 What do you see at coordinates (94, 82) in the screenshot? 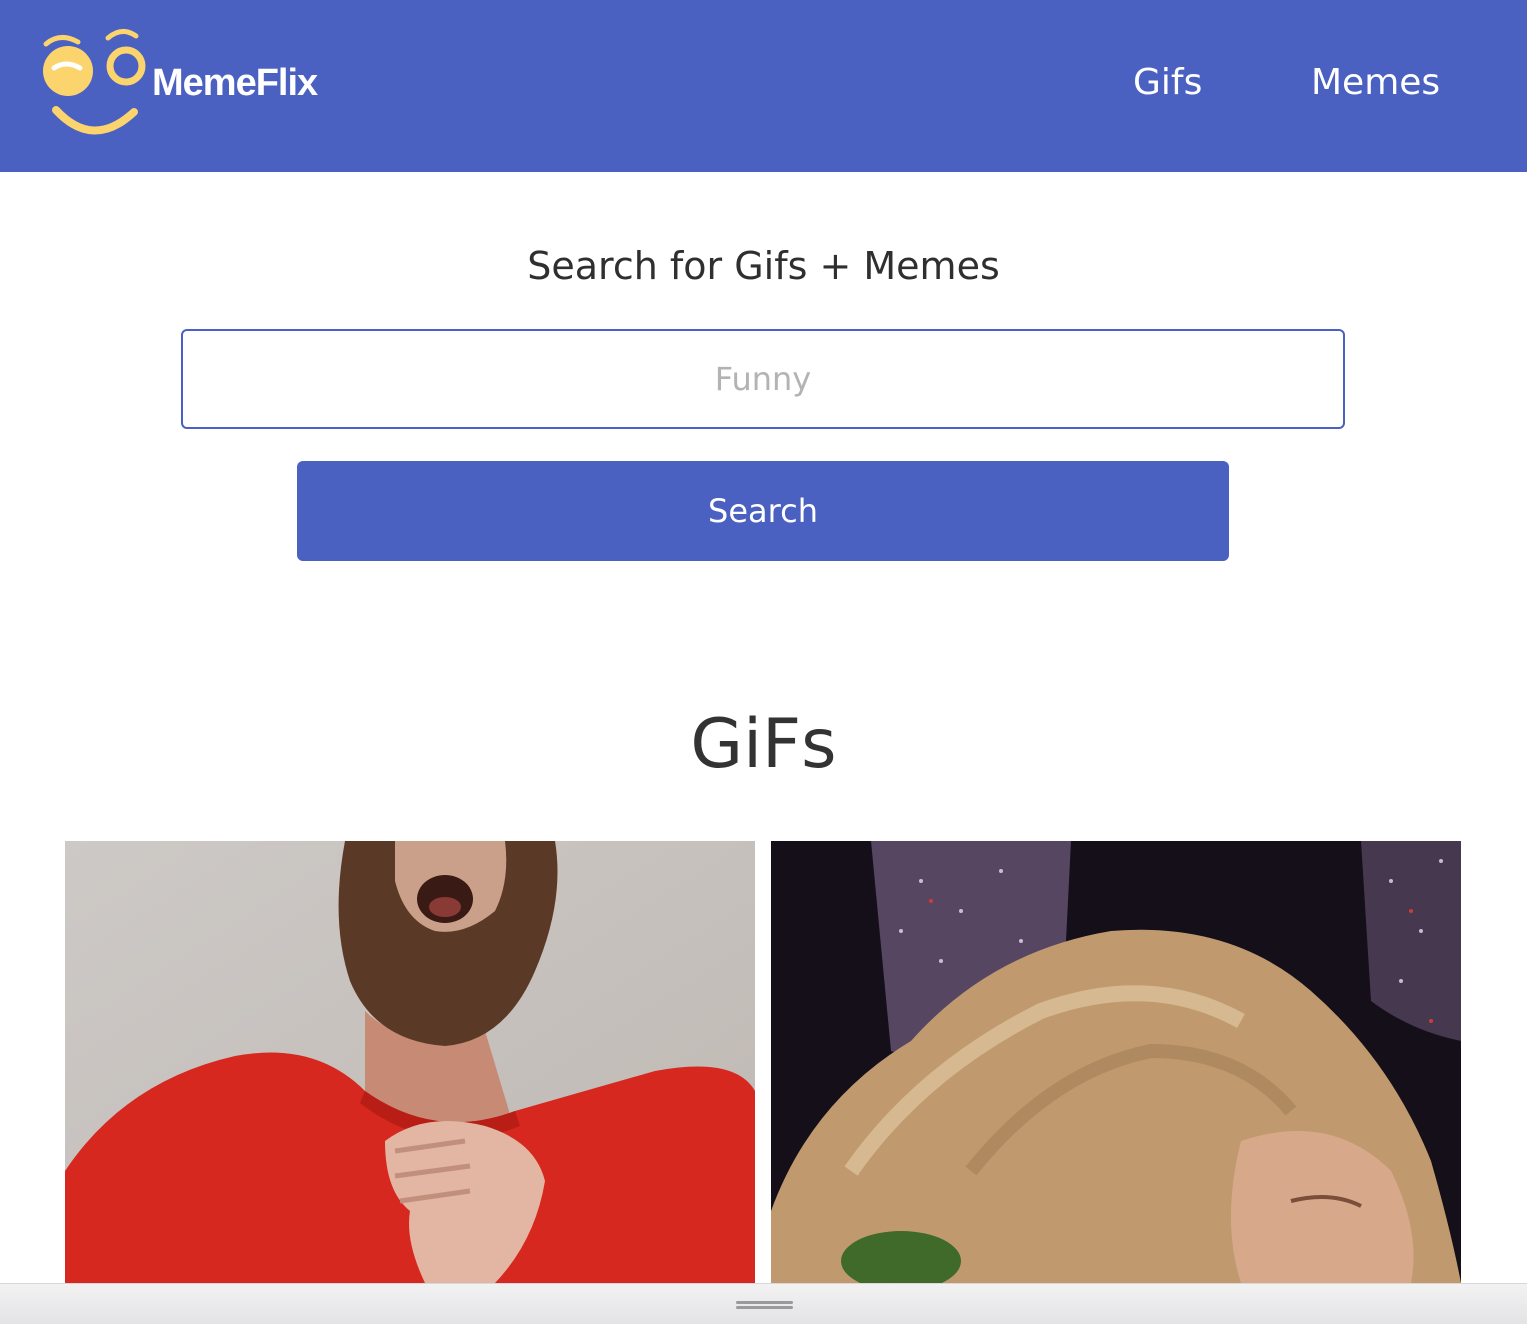
I see `smiley-face-icon` at bounding box center [94, 82].